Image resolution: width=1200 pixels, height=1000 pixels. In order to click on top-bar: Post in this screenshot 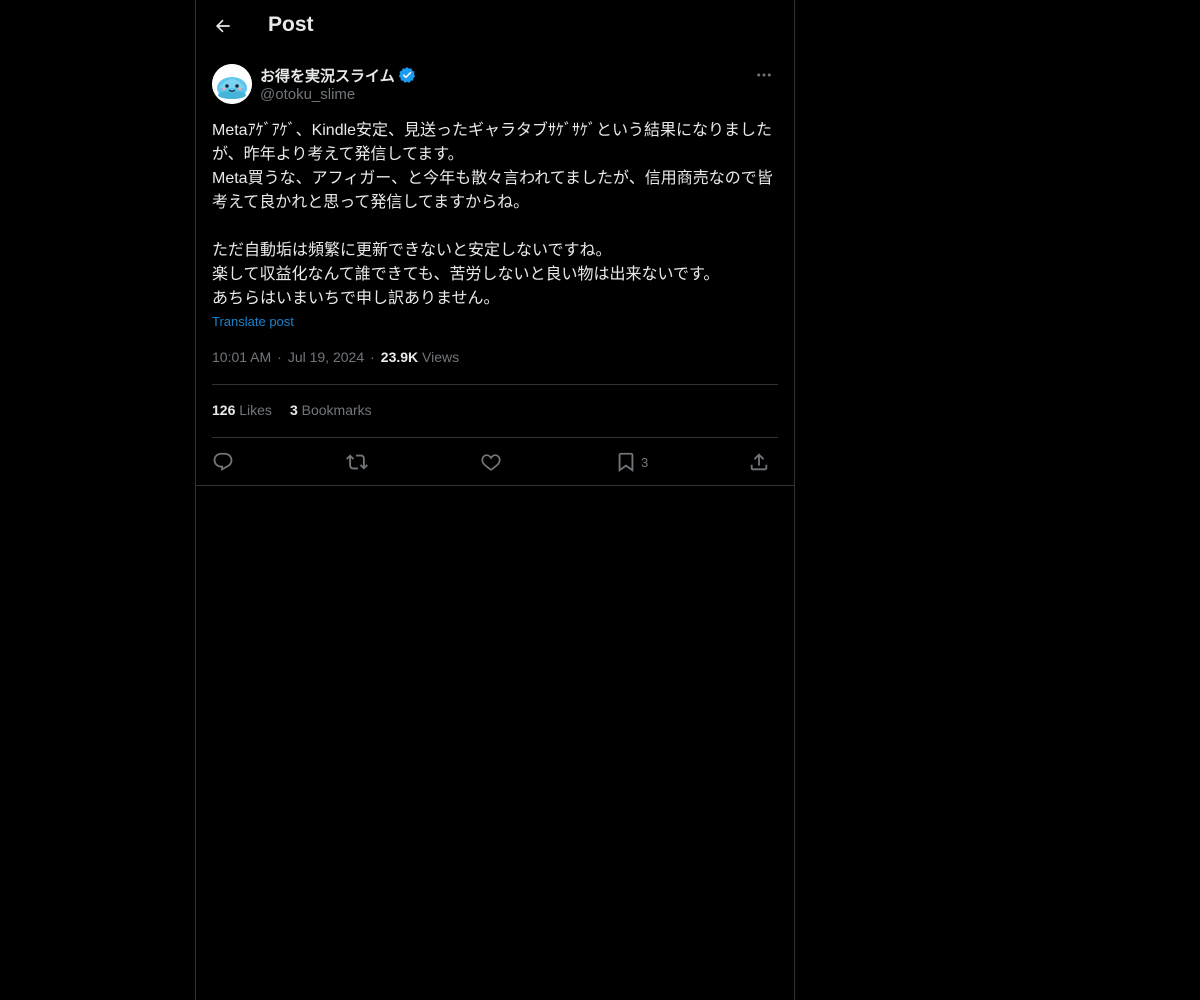, I will do `click(495, 26)`.